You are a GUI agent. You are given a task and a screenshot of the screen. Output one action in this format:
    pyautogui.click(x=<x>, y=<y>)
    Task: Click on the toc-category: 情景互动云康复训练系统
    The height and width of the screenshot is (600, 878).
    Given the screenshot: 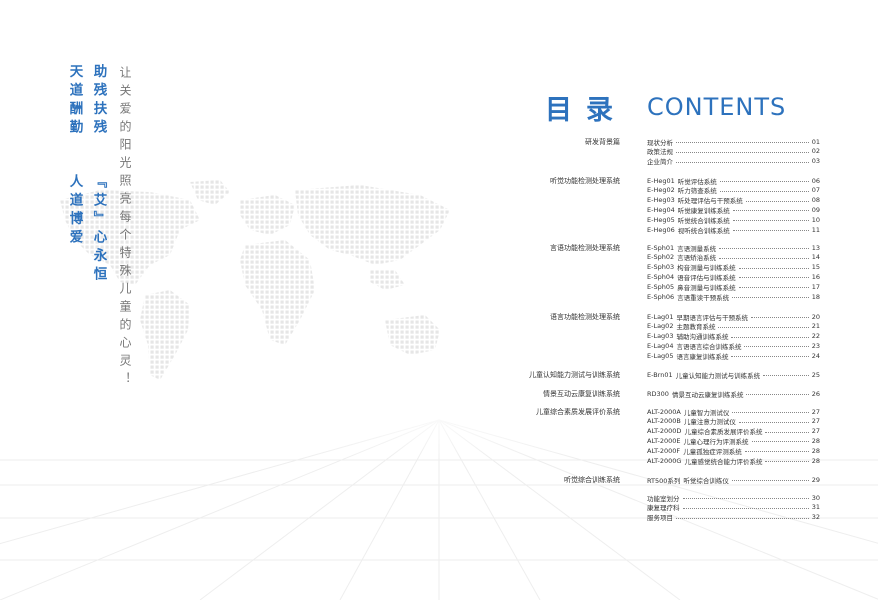 What is the action you would take?
    pyautogui.click(x=581, y=394)
    